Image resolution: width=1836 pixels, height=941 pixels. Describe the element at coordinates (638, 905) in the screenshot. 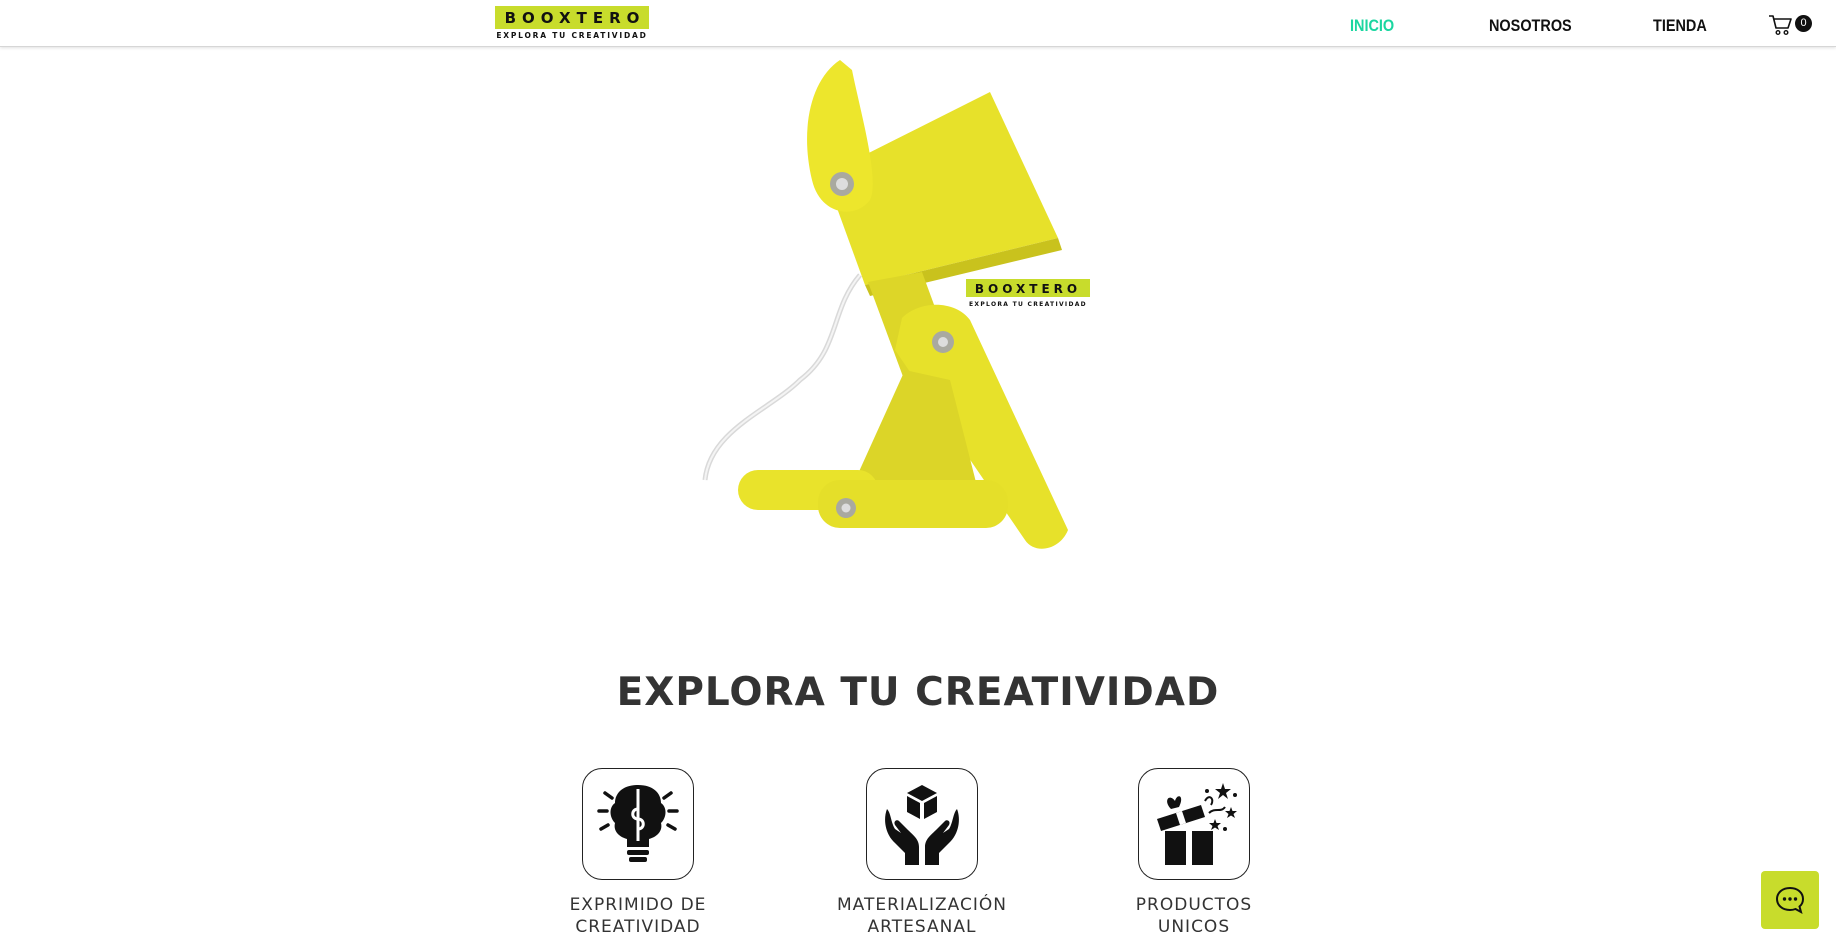

I see `feature-label-line1: EXPRIMIDO DE` at that location.